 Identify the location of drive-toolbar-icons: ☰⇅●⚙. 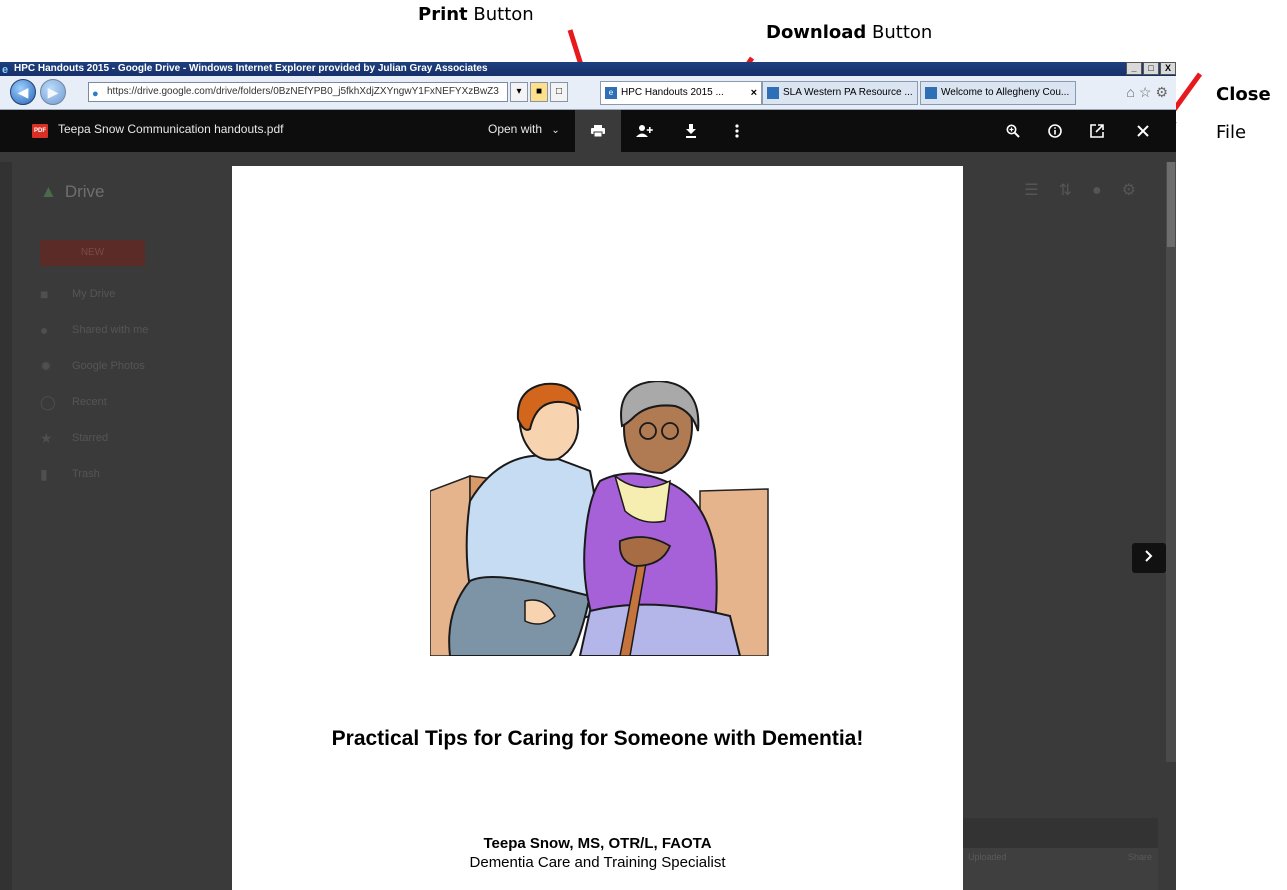
(1090, 190).